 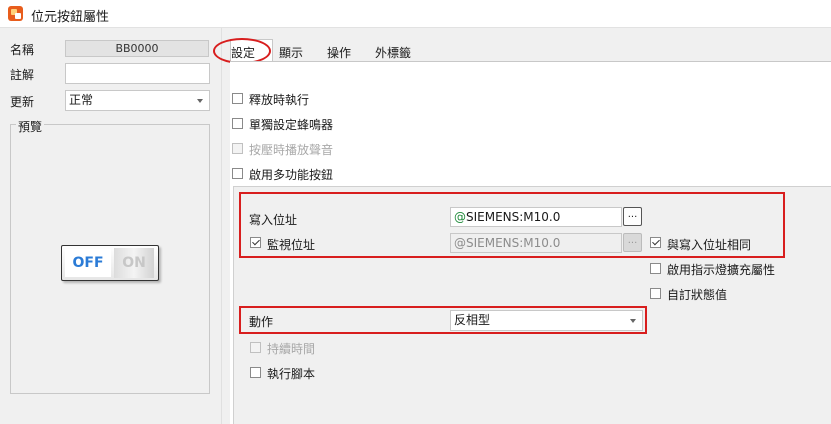 What do you see at coordinates (721, 270) in the screenshot?
I see `indicator-extended-label: 啟用指示燈擴充屬性` at bounding box center [721, 270].